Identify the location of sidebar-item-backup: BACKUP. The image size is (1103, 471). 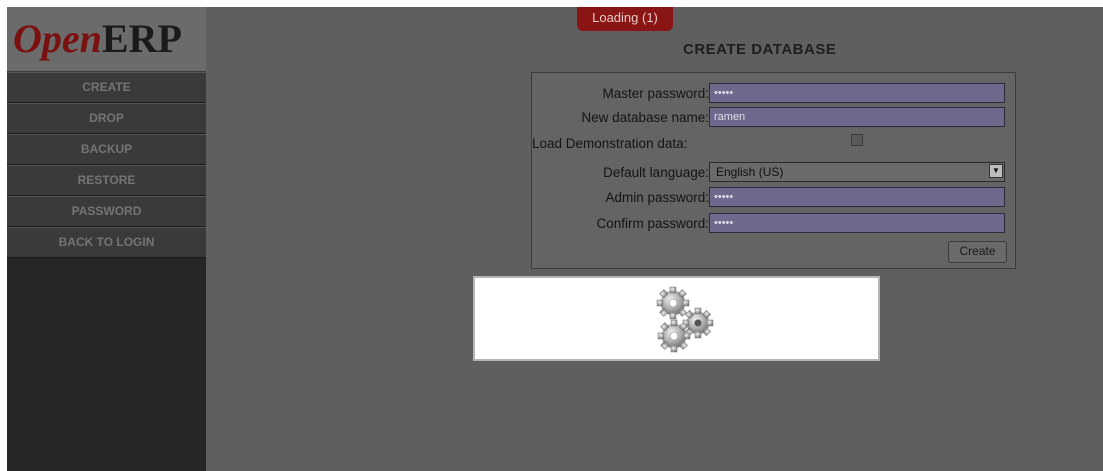
(106, 149).